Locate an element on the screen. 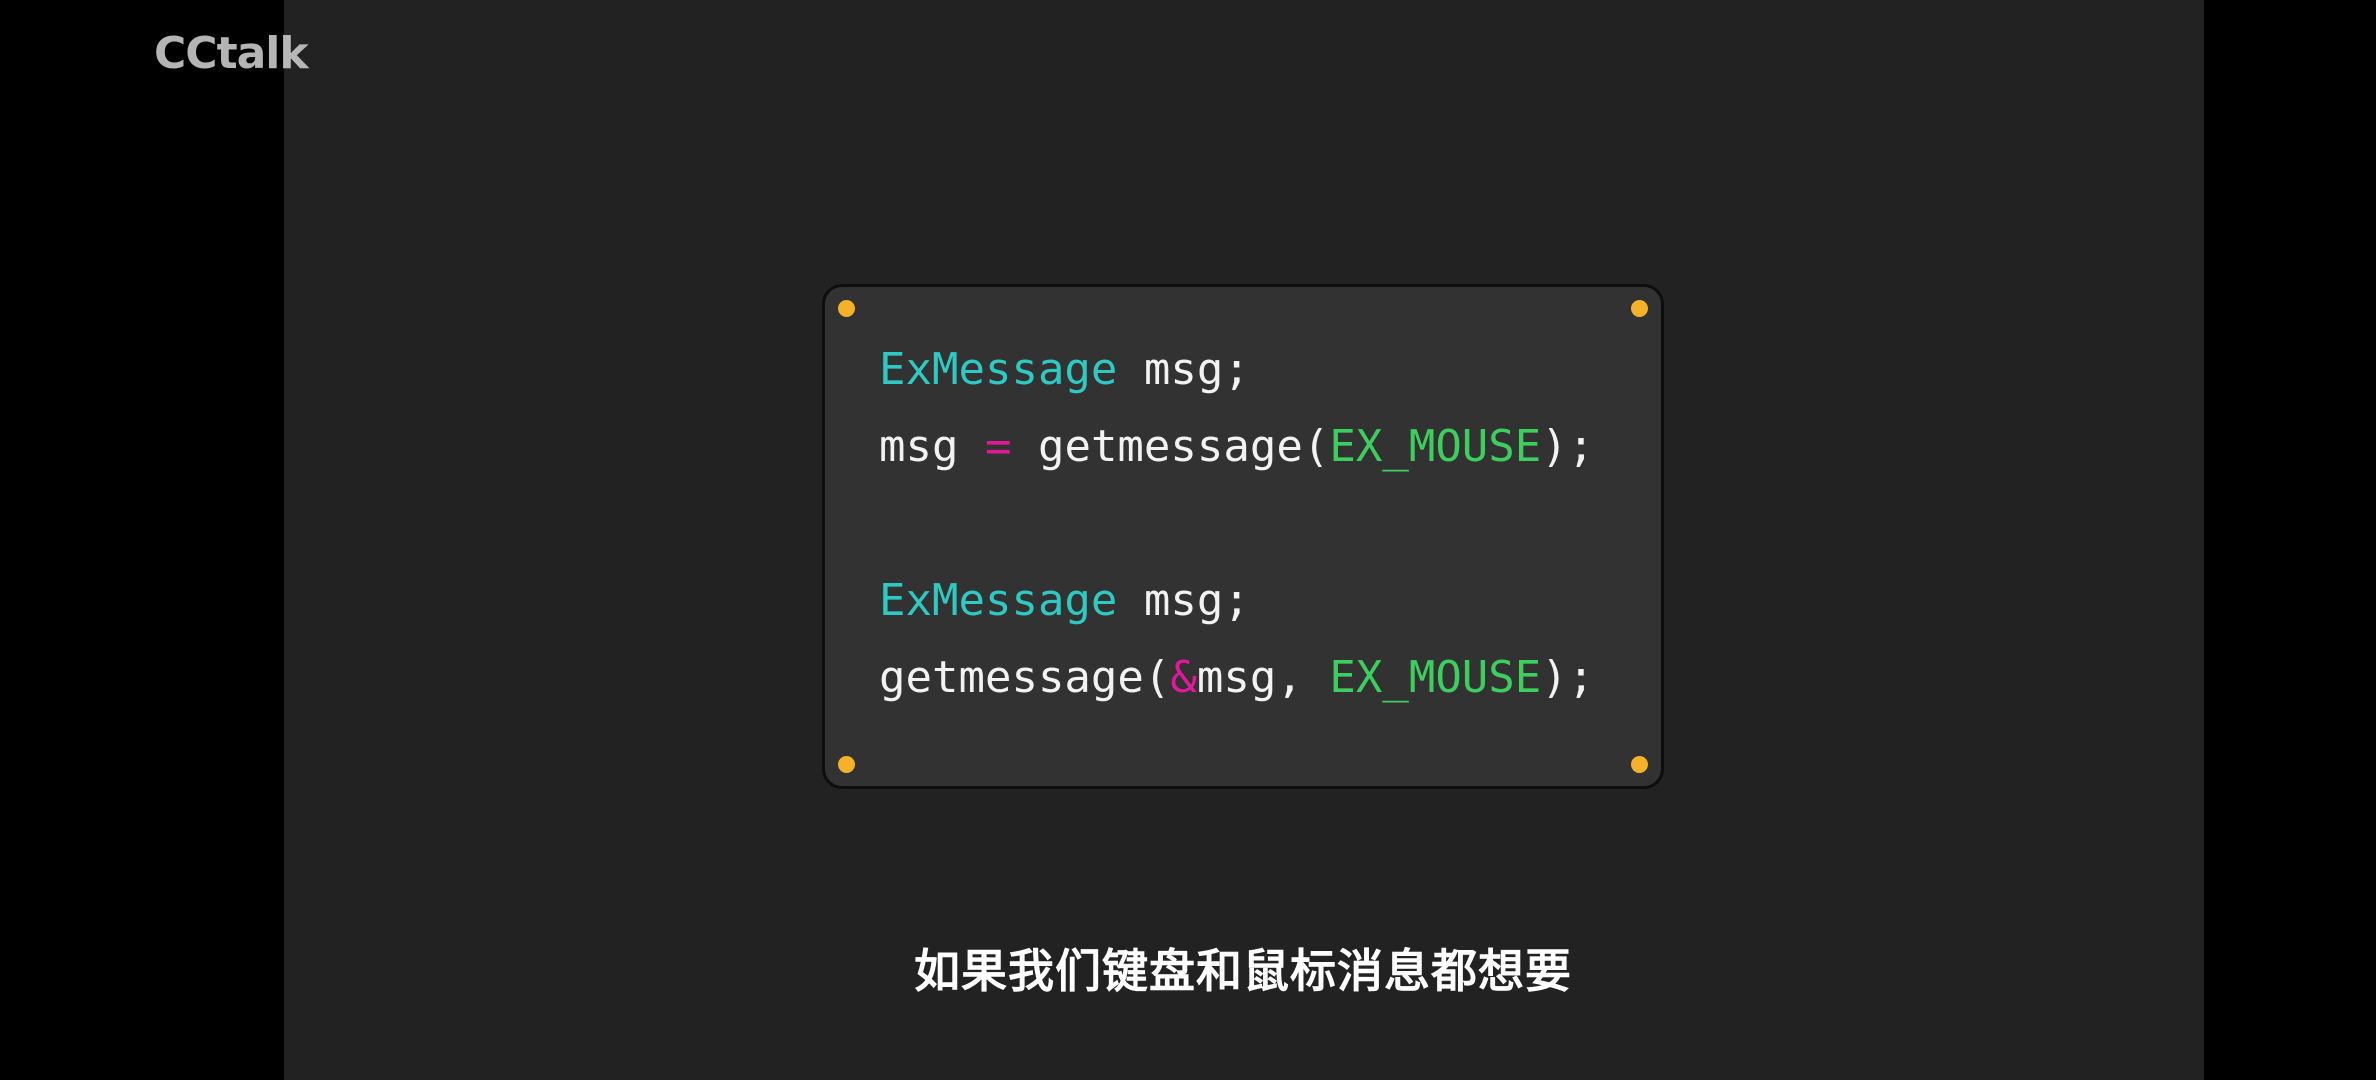 This screenshot has height=1080, width=2376. corner-dot-top-left is located at coordinates (846, 308).